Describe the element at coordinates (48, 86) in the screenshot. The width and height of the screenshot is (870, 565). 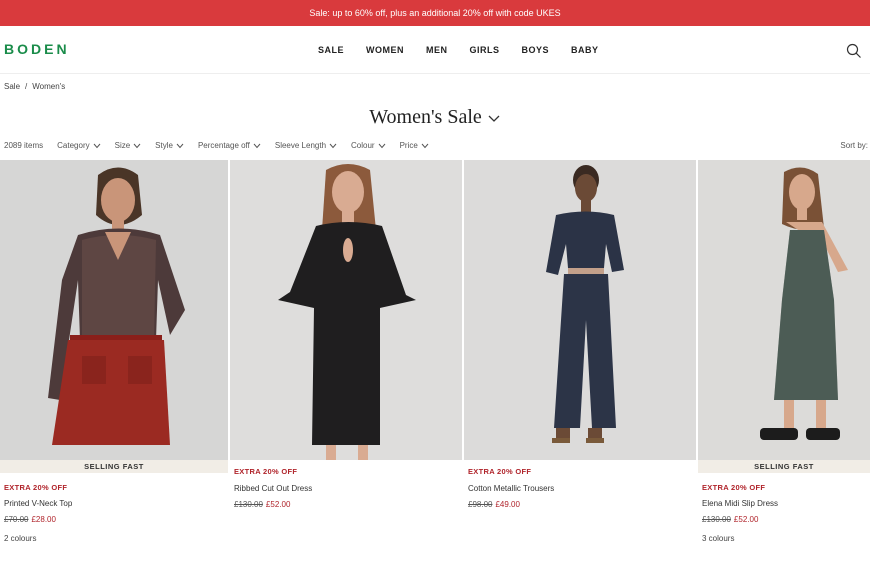
I see `breadcrumb-womens: Women's` at that location.